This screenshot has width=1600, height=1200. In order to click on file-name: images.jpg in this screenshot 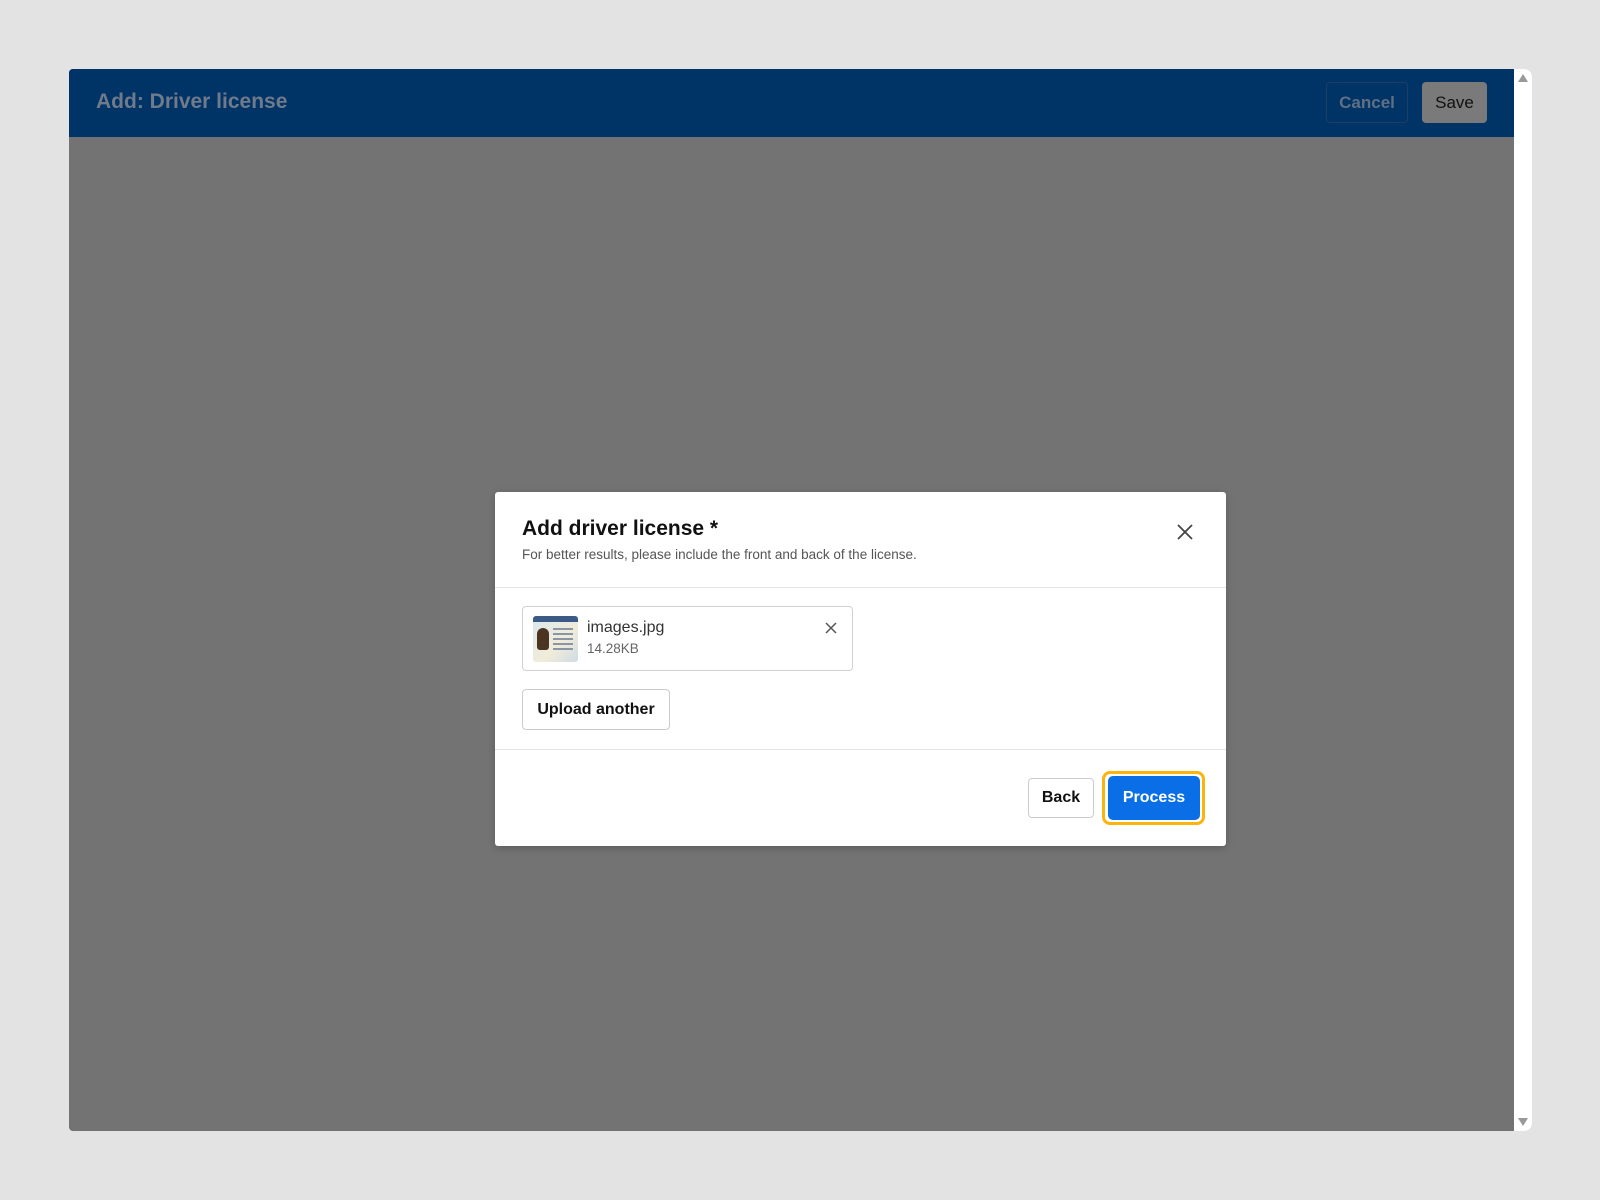, I will do `click(626, 627)`.